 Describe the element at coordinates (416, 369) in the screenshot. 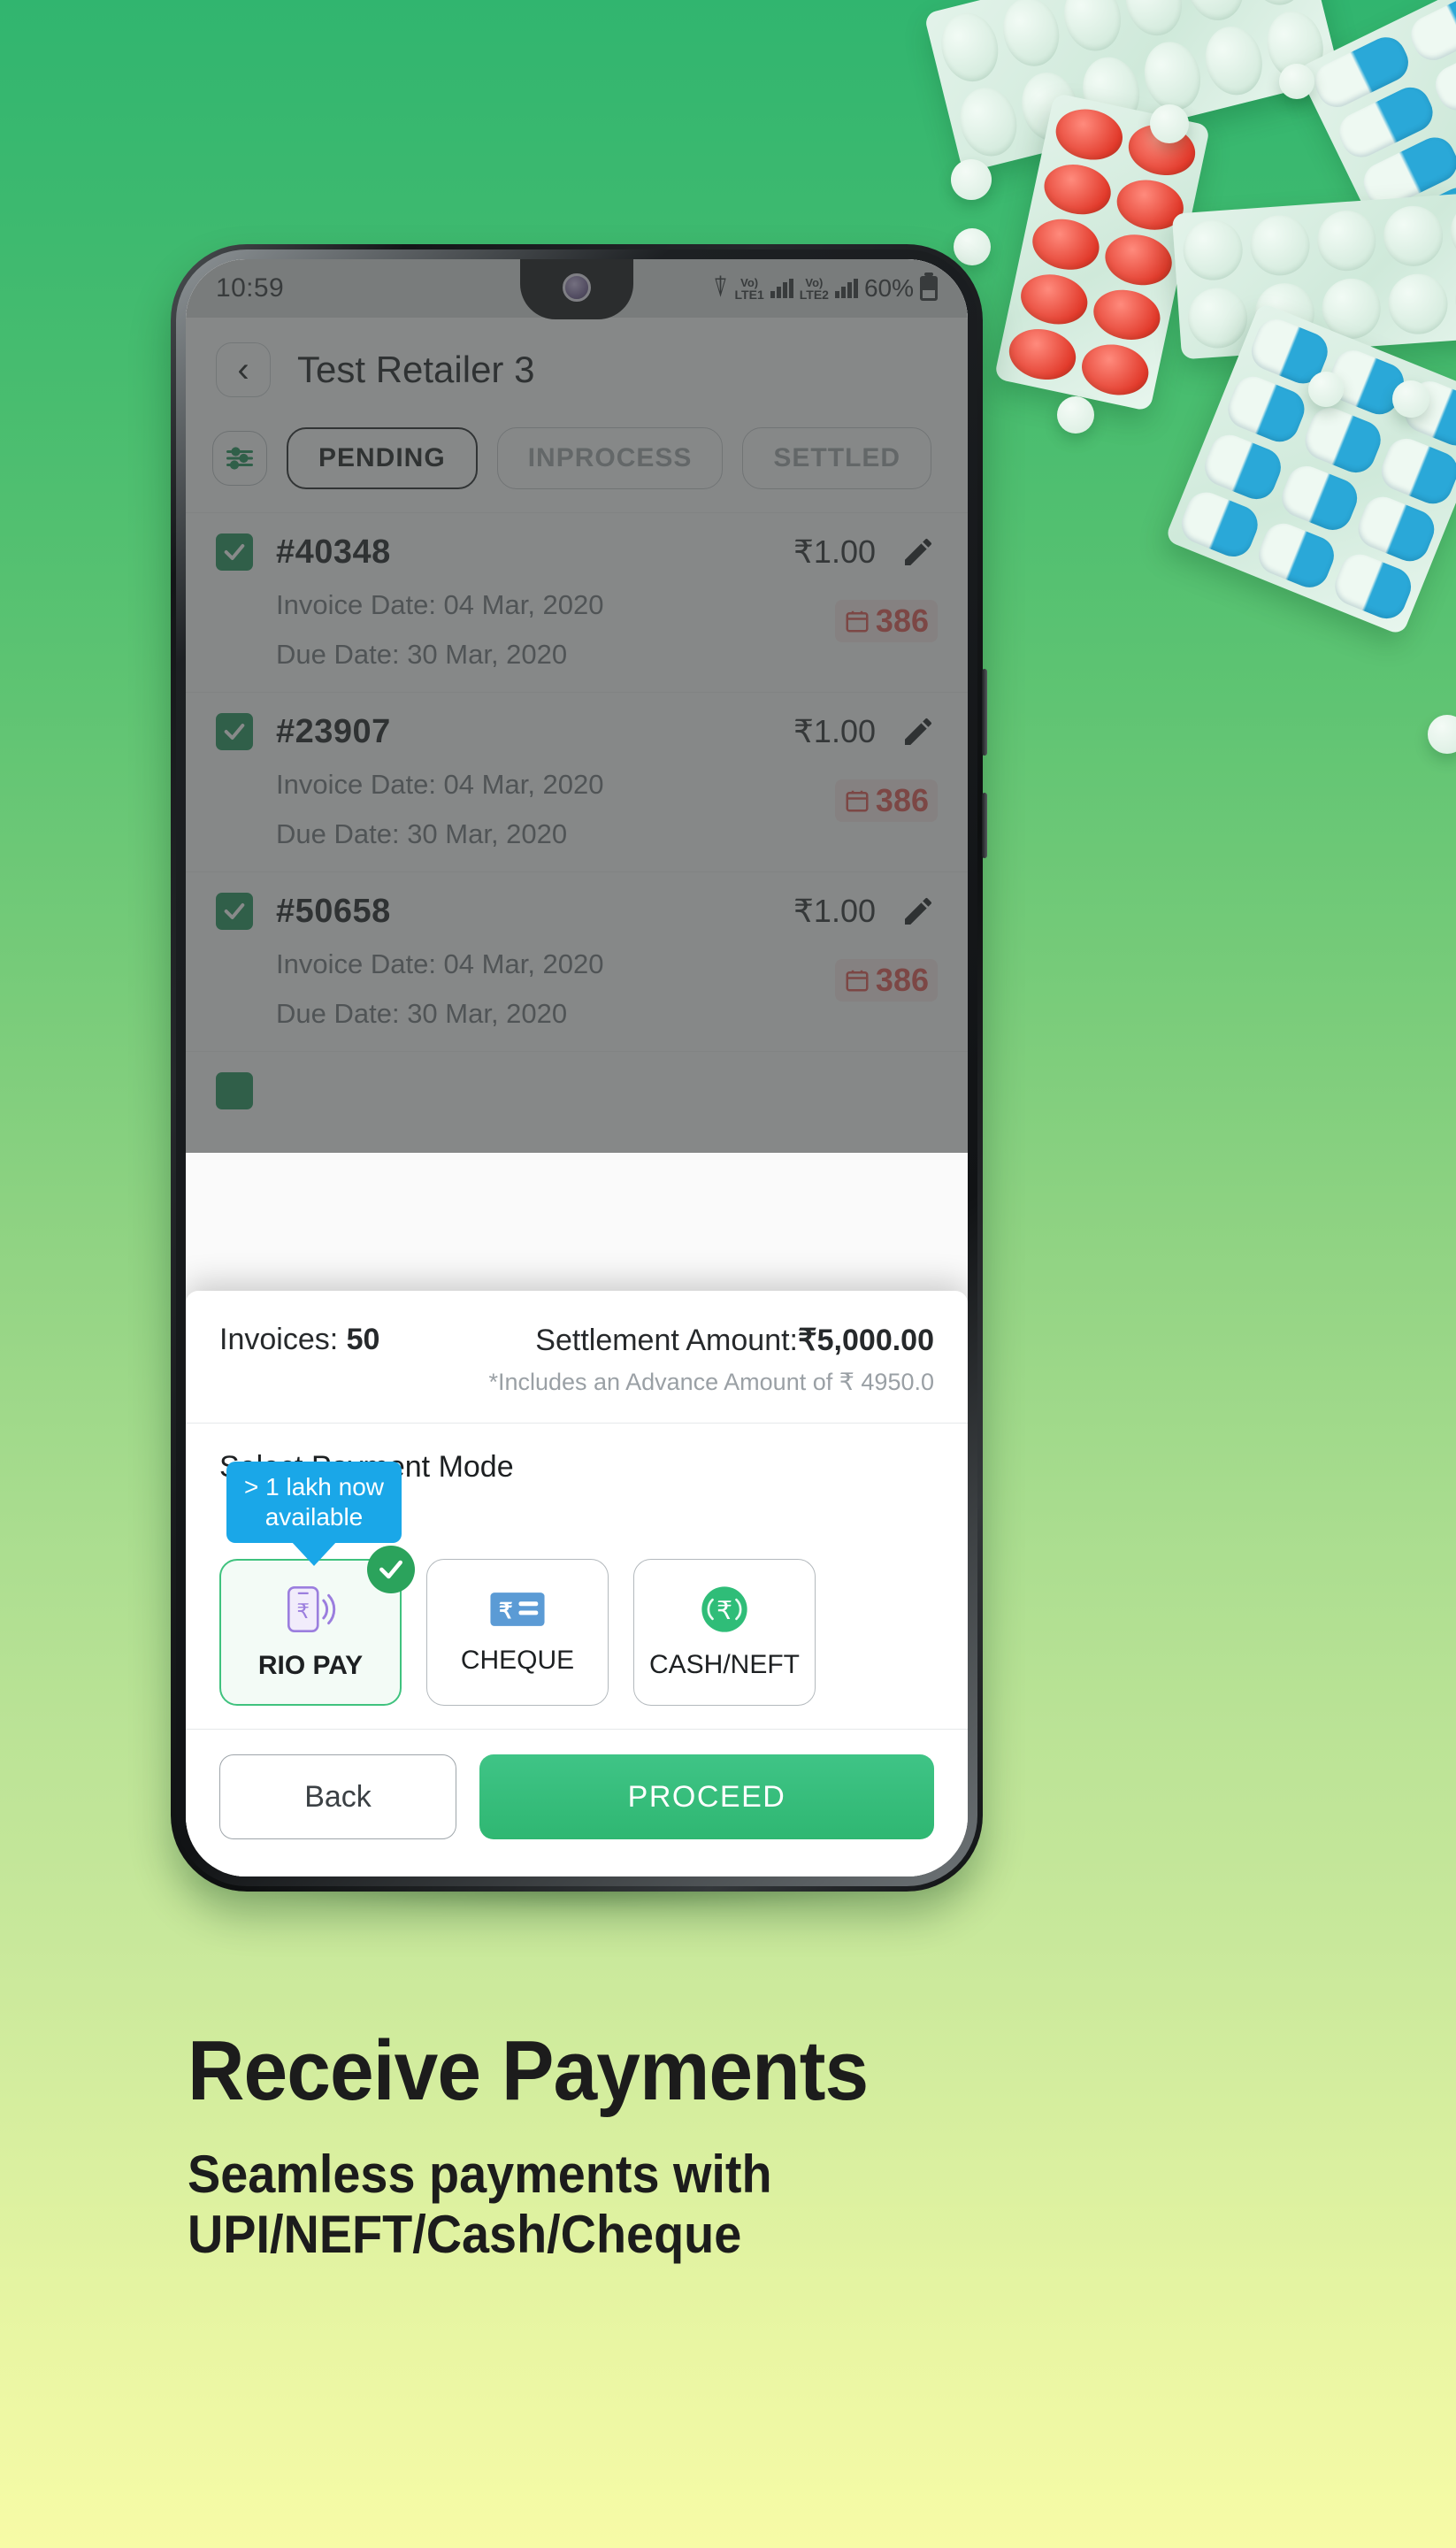

I see `page-title: Test Retailer 3` at that location.